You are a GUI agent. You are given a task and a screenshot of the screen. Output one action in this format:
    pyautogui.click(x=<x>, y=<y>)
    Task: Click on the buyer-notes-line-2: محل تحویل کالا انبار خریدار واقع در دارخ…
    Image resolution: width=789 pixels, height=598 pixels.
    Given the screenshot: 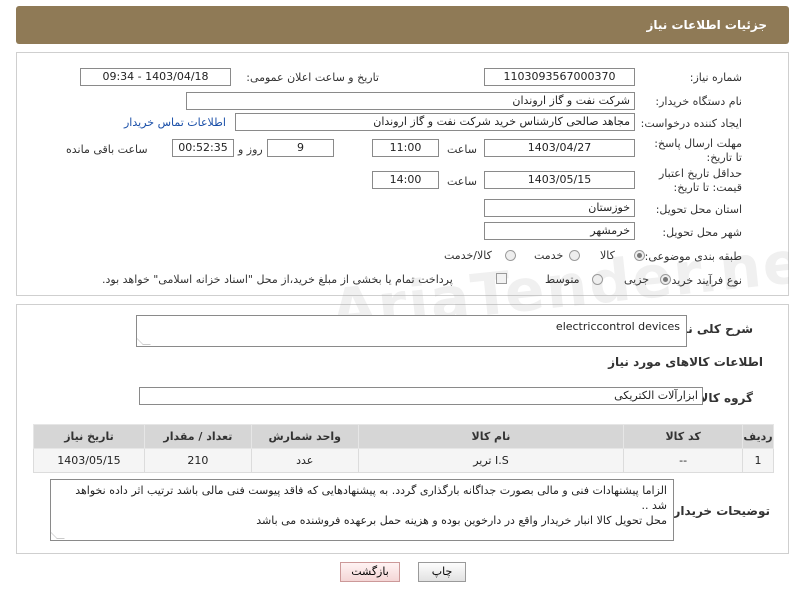 What is the action you would take?
    pyautogui.click(x=461, y=520)
    